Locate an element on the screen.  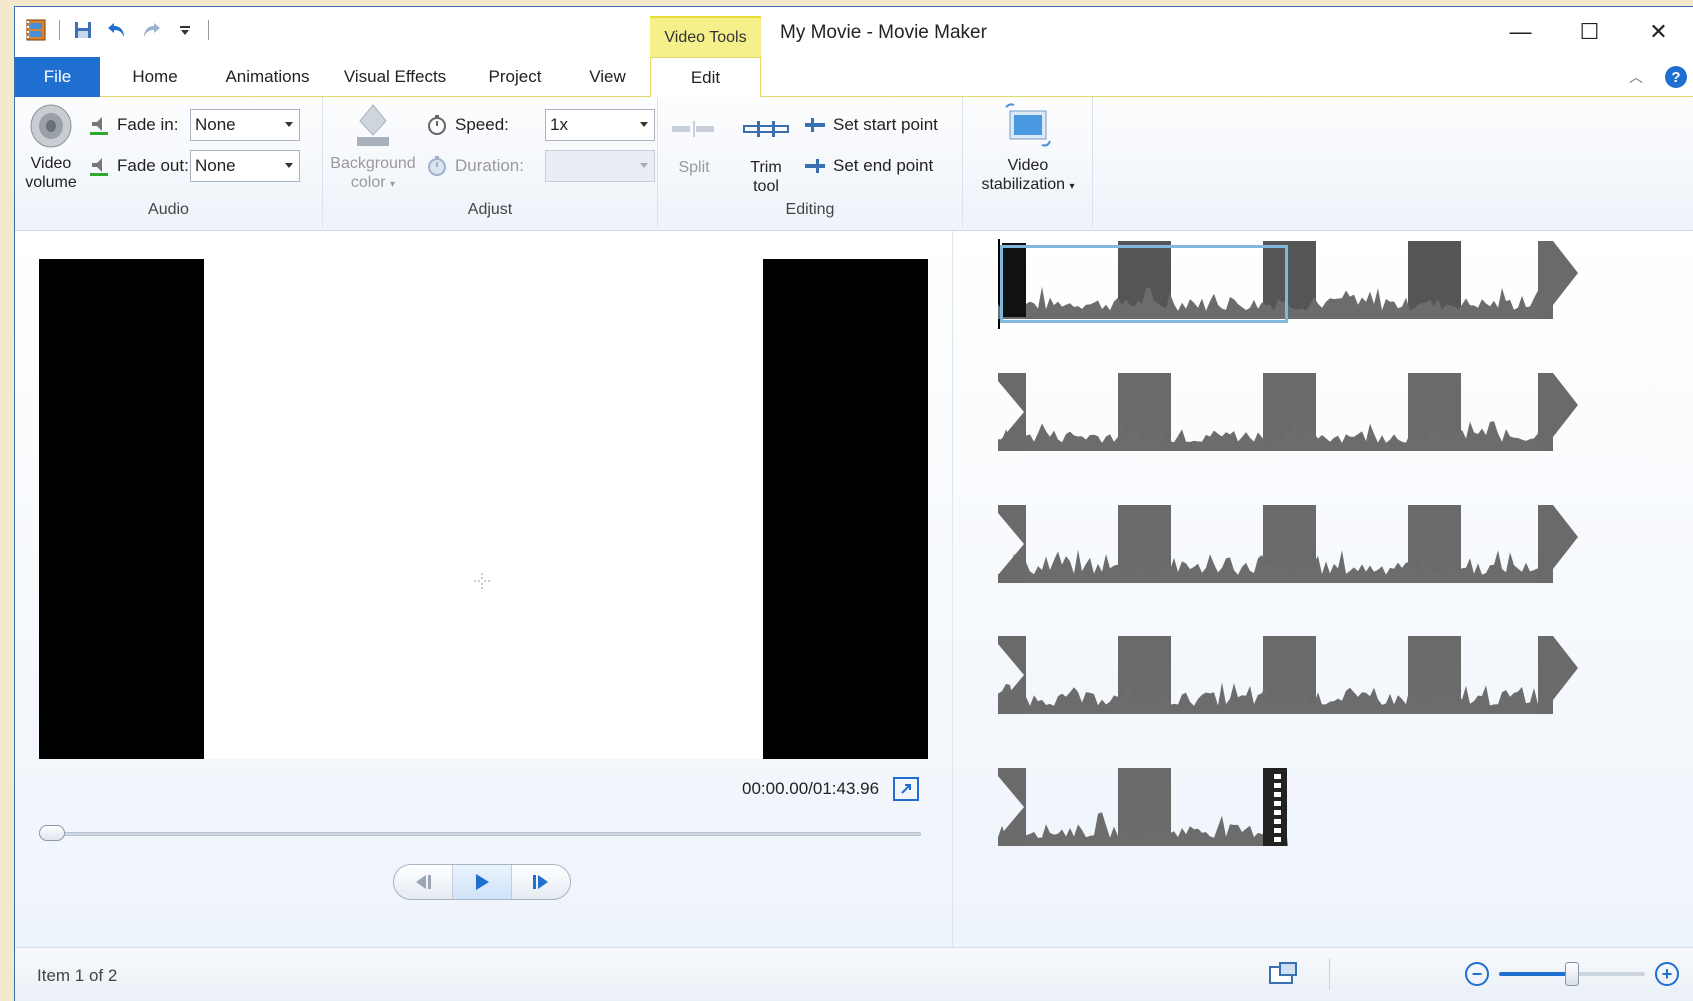
set-start-point-button: Set start point is located at coordinates (870, 125).